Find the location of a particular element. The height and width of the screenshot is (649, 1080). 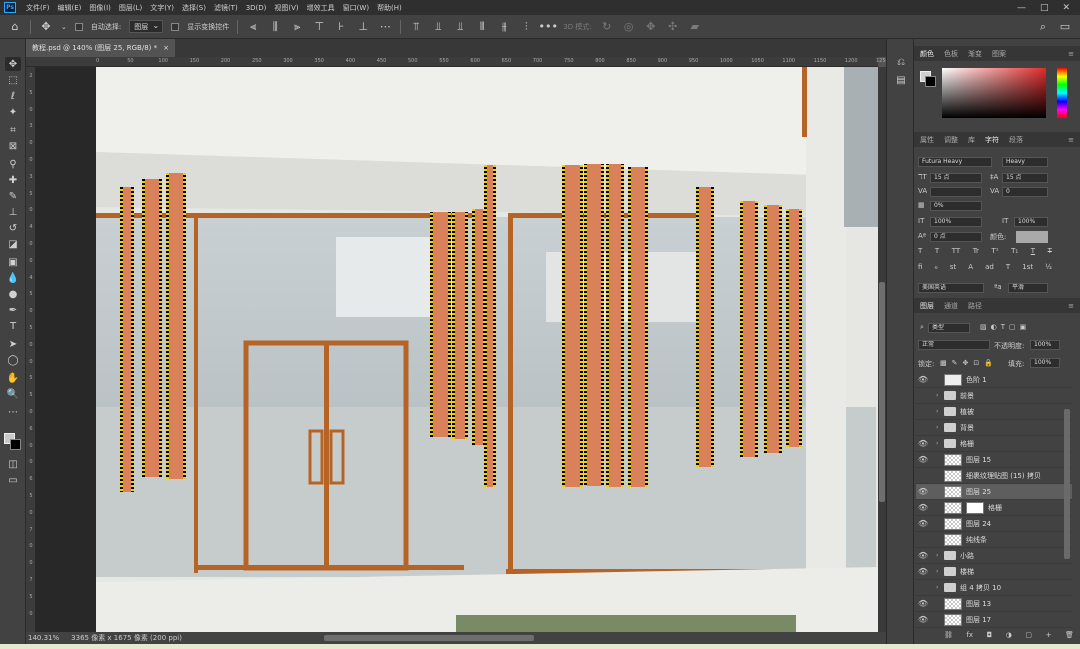

background-color-swatch is located at coordinates (15, 444).